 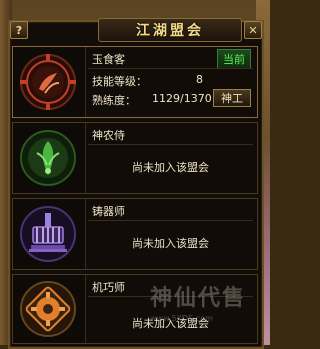 I want to click on guild-name: 神农侍, so click(x=108, y=135).